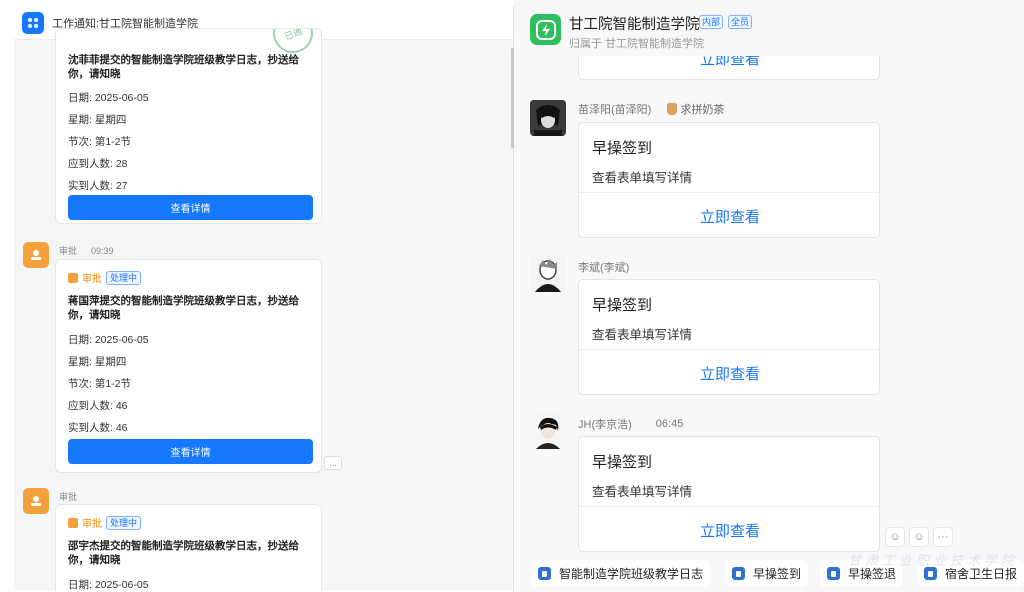 The height and width of the screenshot is (592, 1024). I want to click on field-actual: 实到人数: 27, so click(98, 186).